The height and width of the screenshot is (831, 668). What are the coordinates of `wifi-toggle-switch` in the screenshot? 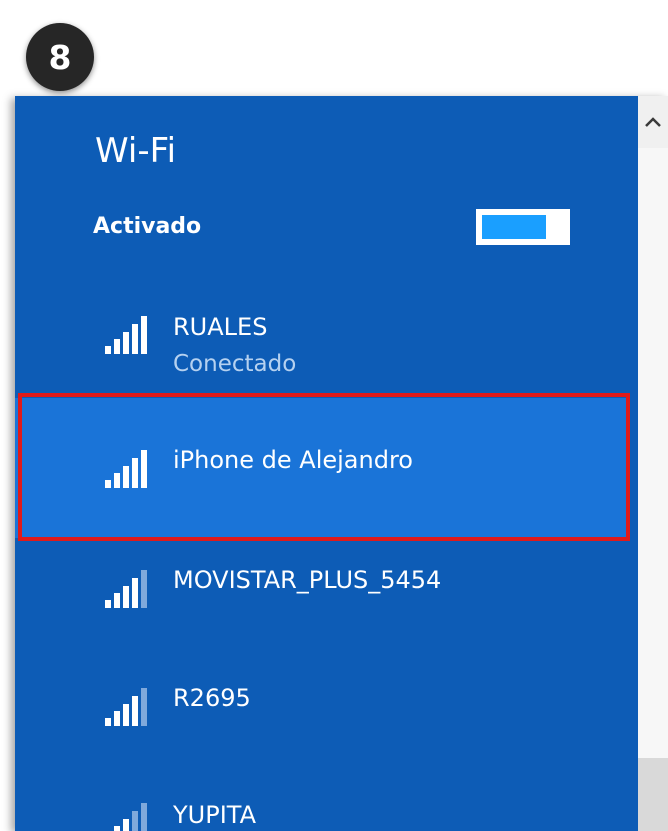 It's located at (523, 227).